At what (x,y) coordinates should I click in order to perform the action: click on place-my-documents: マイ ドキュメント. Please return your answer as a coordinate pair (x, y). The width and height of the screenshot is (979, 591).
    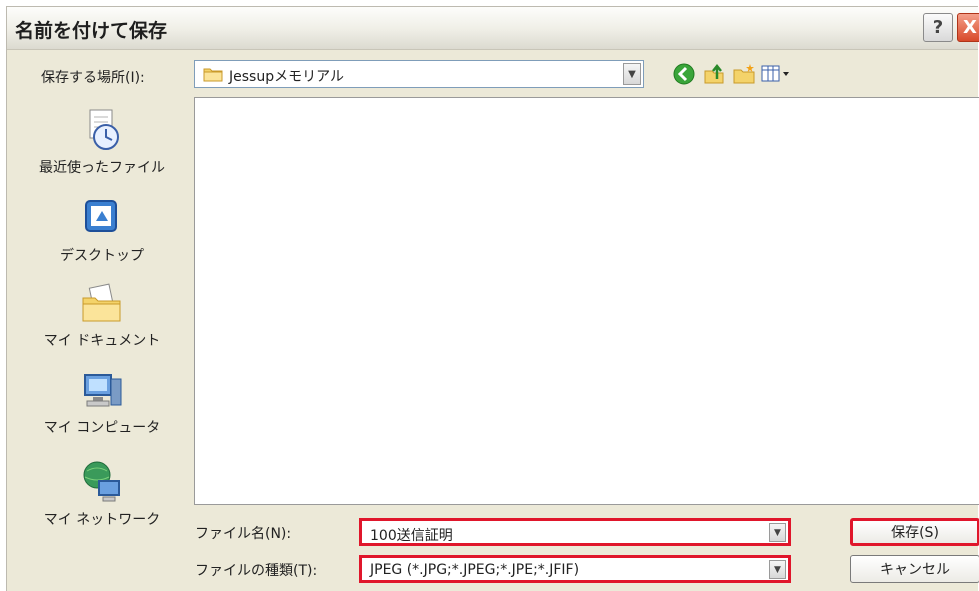
    Looking at the image, I should click on (102, 316).